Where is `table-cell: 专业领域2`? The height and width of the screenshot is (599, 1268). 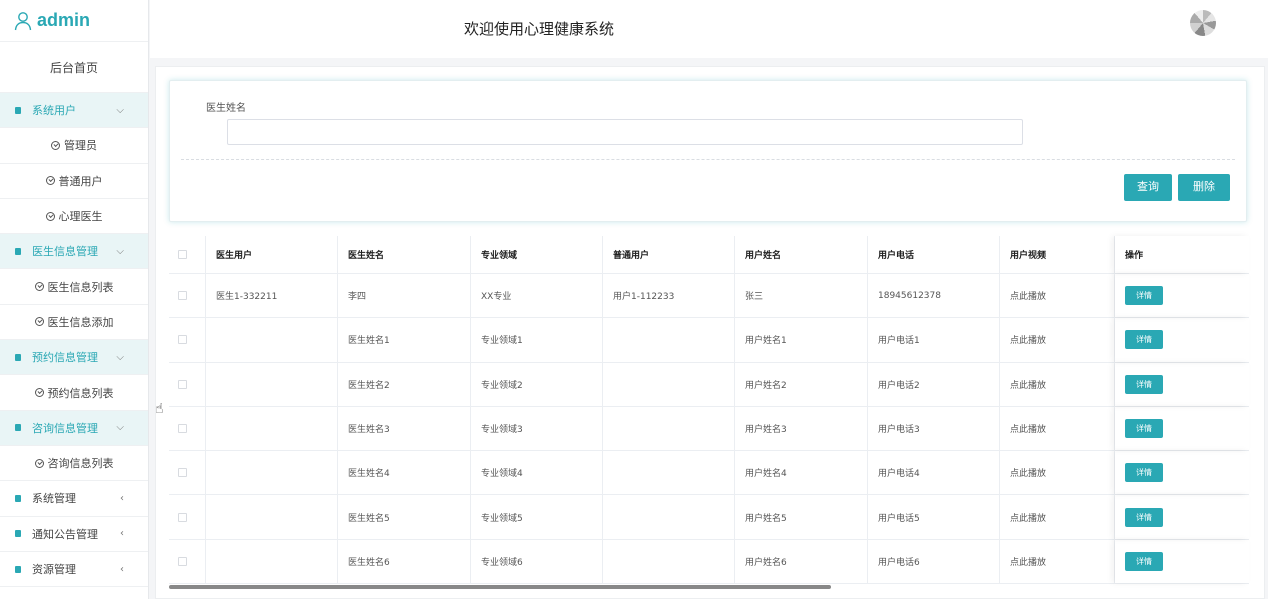
table-cell: 专业领域2 is located at coordinates (537, 384).